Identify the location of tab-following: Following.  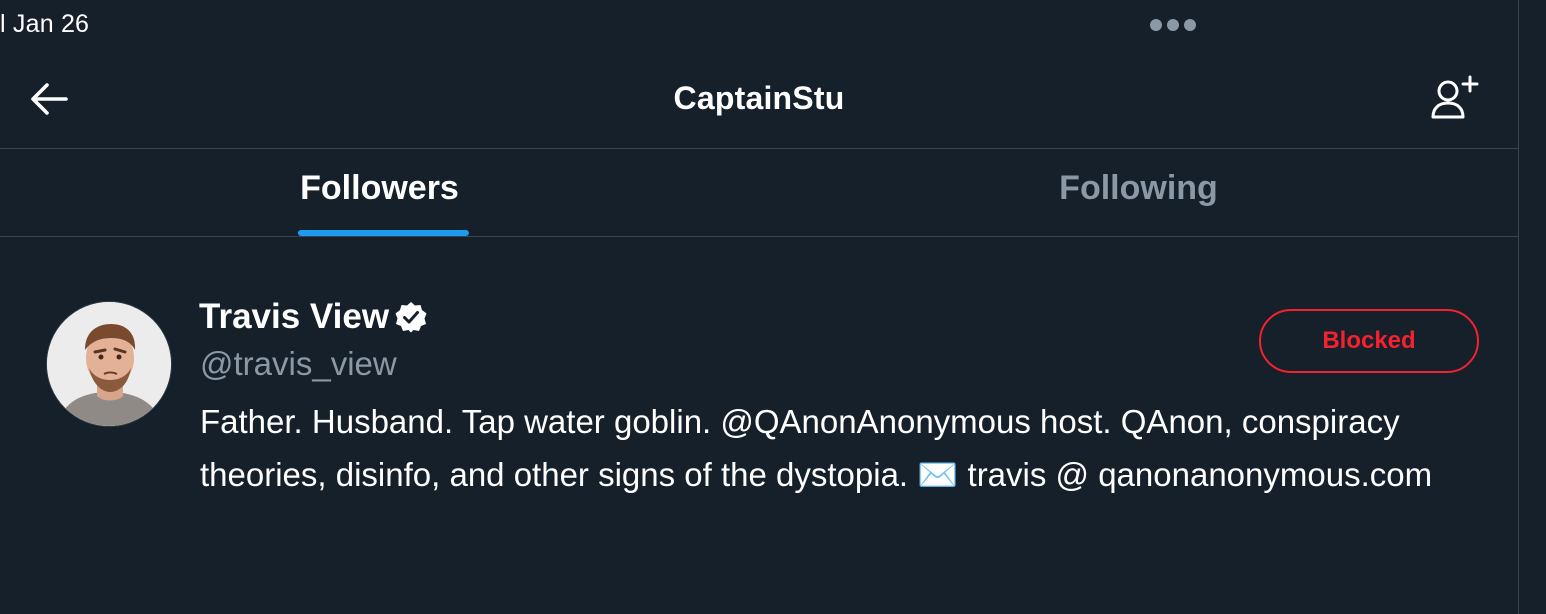
(1138, 192).